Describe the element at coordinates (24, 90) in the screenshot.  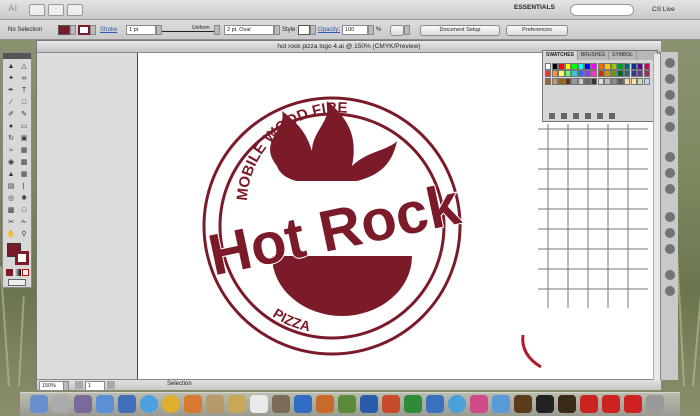
I see `type-tool-icon: T` at that location.